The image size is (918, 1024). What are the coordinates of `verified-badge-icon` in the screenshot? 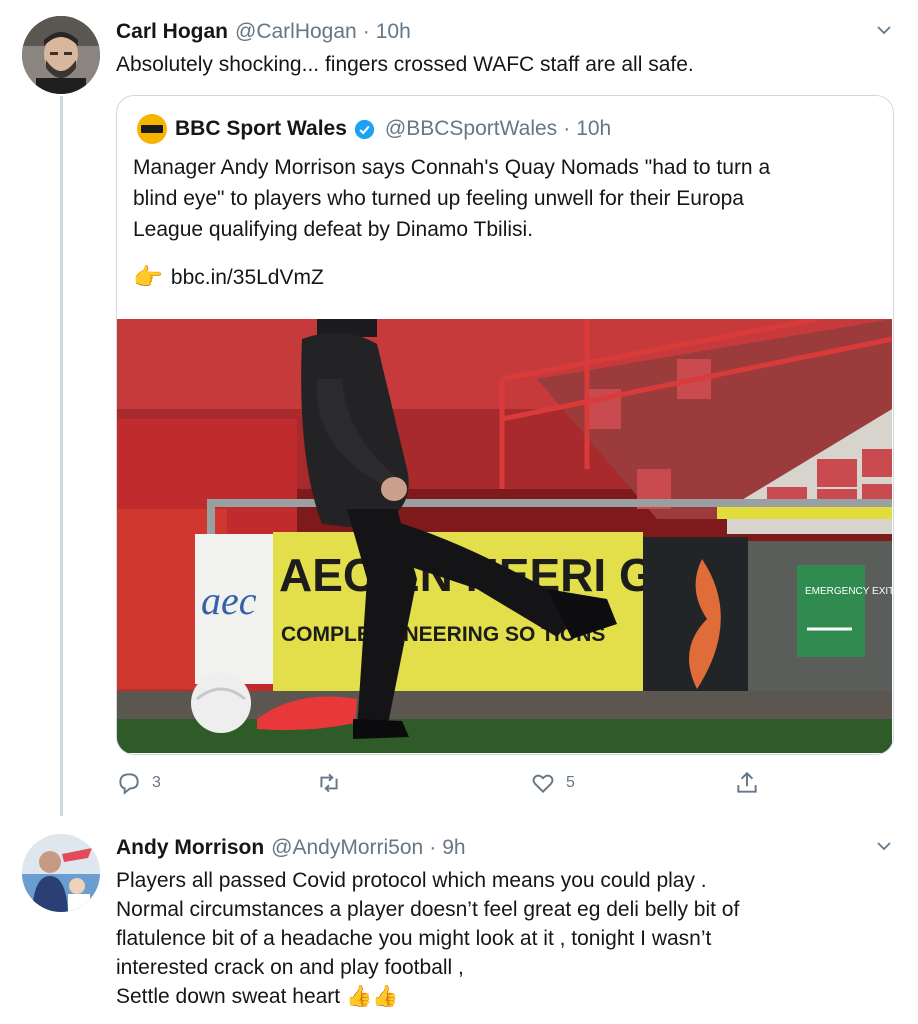 It's located at (364, 129).